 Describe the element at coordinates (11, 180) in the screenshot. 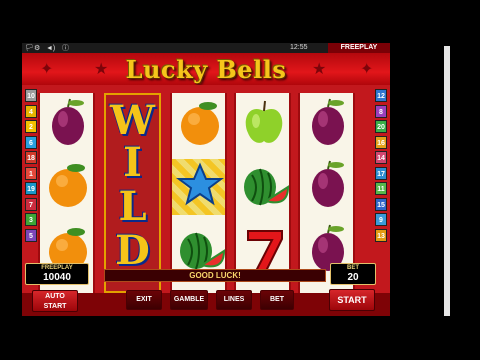

I see `left-letterbox` at that location.